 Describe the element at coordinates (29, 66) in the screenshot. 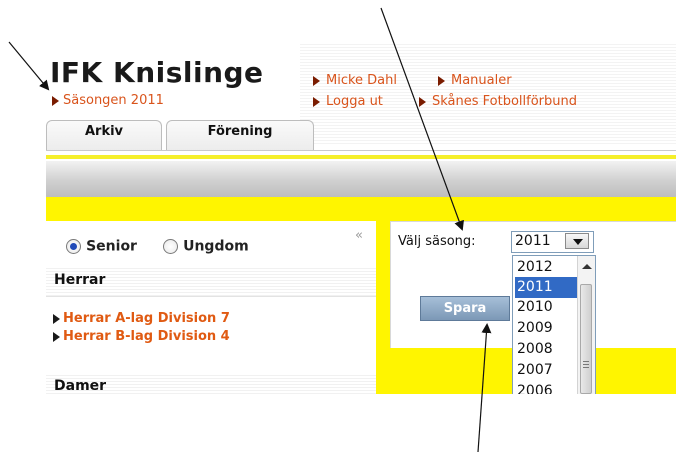

I see `arrow-to-season-link` at that location.